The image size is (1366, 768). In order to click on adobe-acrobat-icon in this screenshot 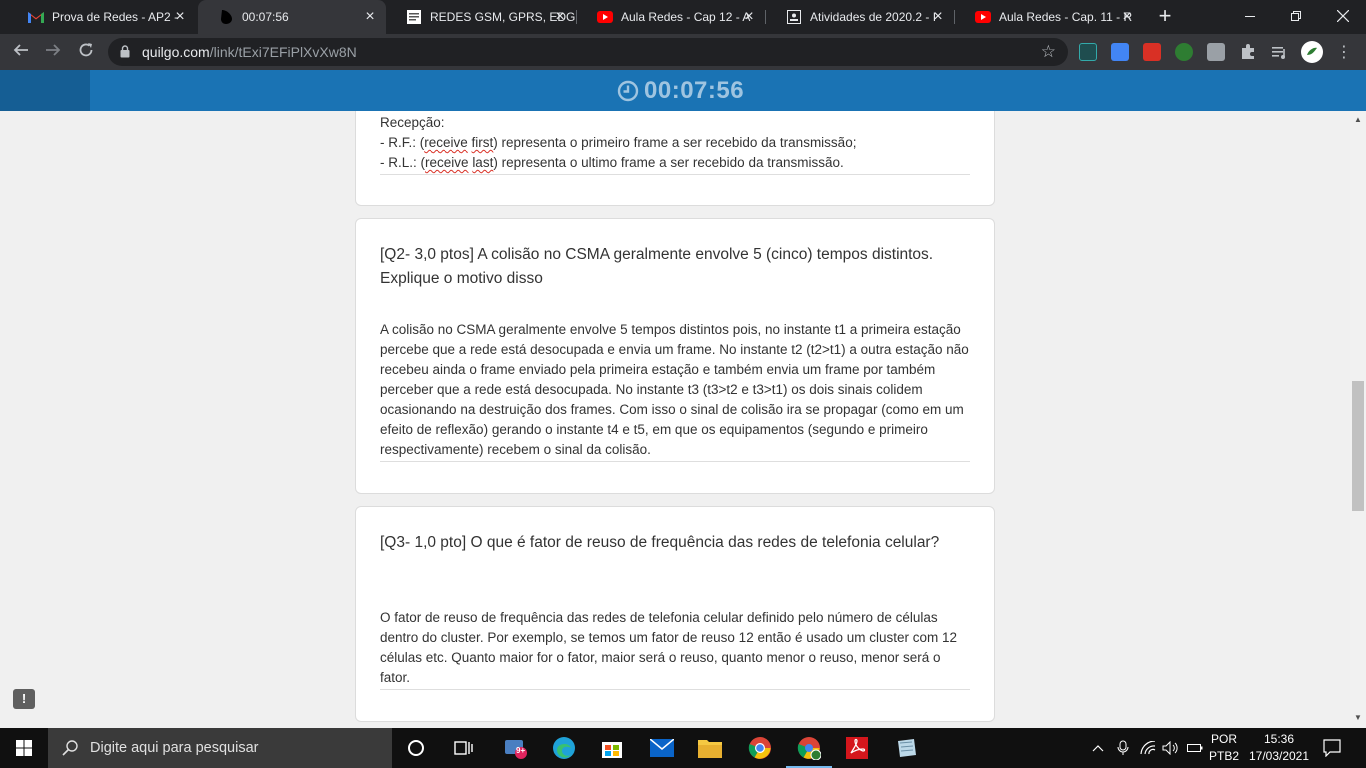, I will do `click(857, 748)`.